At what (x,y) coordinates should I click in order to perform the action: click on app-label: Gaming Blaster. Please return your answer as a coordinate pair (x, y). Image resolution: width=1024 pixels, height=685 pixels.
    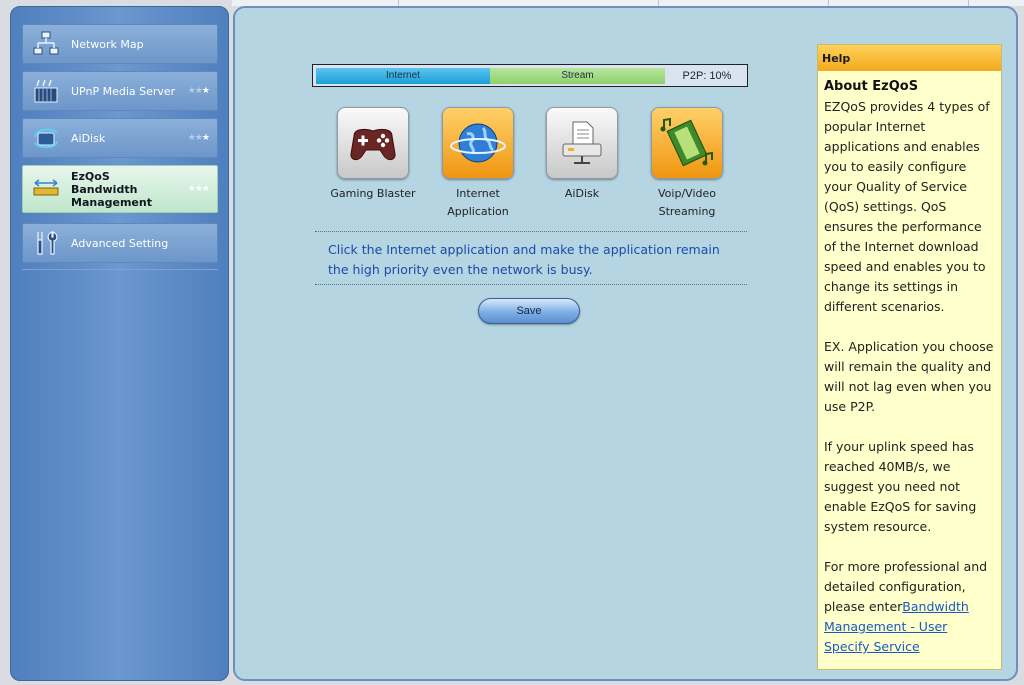
    Looking at the image, I should click on (373, 193).